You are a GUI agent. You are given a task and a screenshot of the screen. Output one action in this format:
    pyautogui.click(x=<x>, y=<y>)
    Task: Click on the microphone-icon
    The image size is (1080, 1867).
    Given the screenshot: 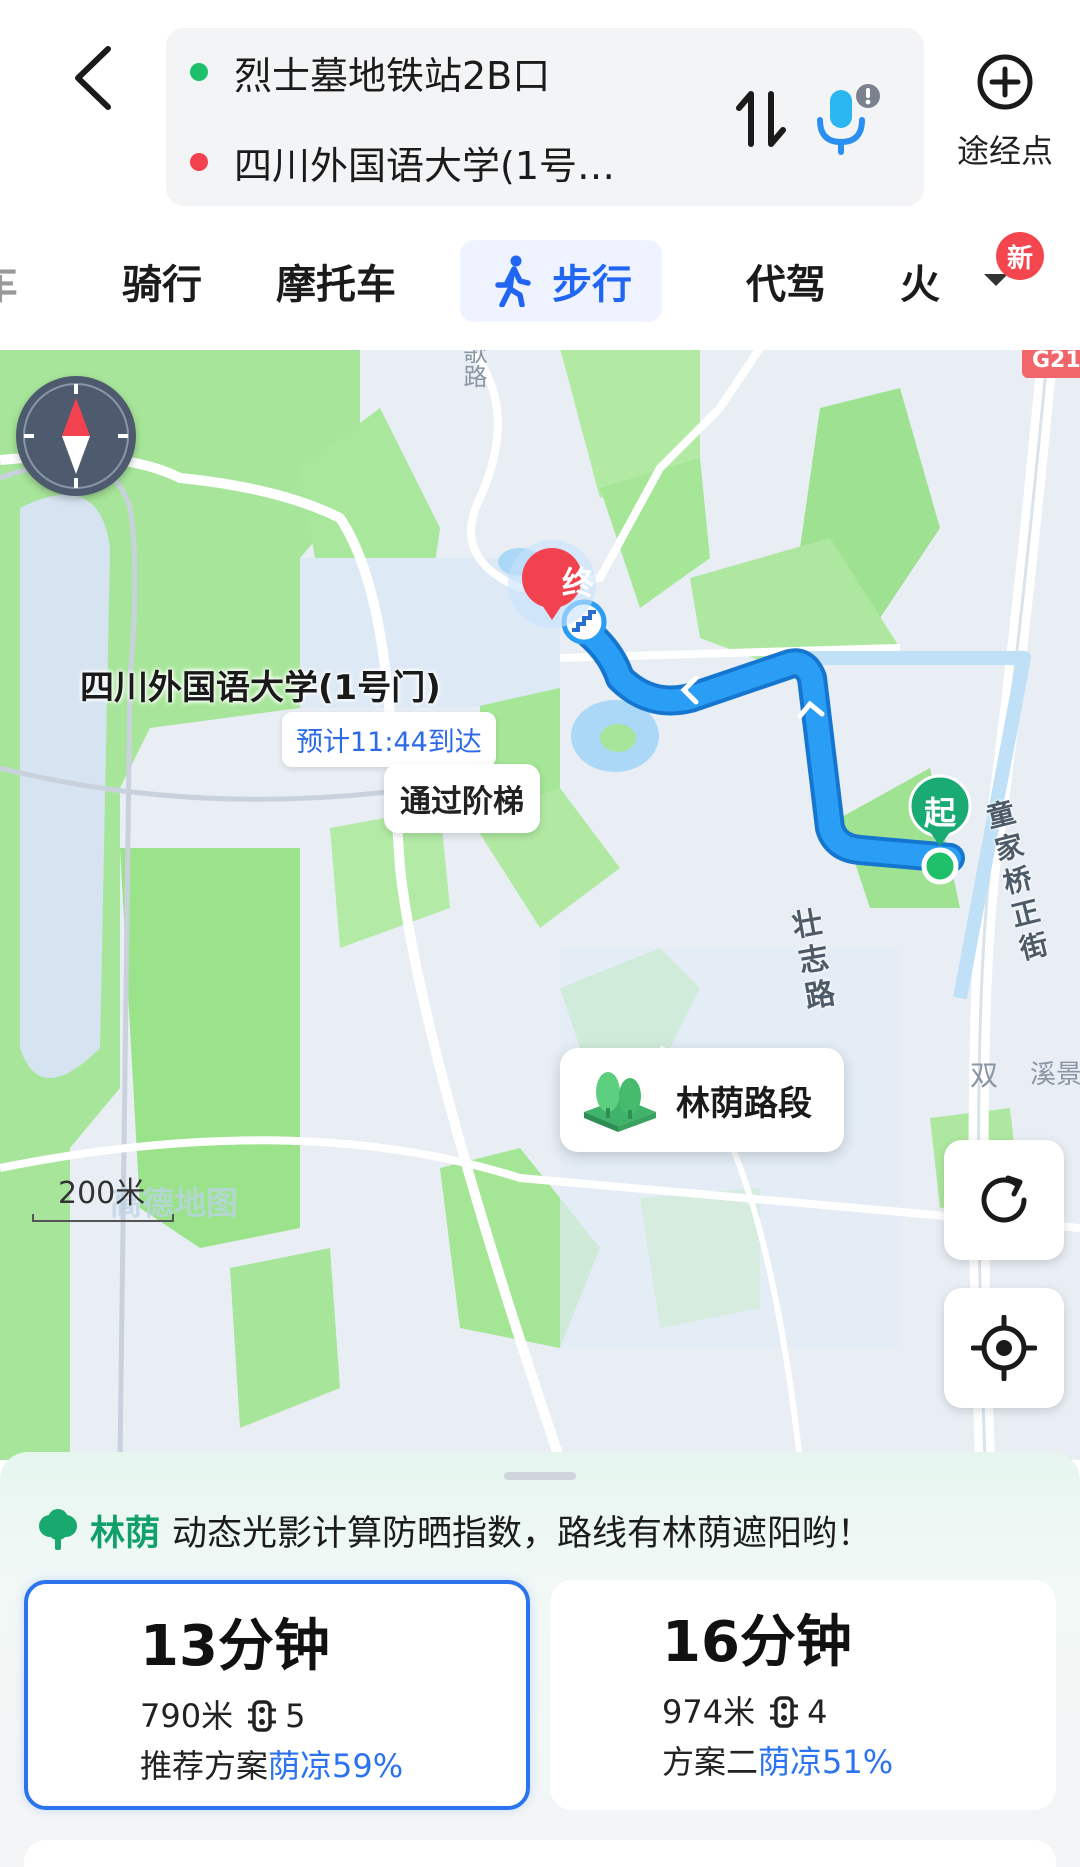 What is the action you would take?
    pyautogui.click(x=848, y=119)
    